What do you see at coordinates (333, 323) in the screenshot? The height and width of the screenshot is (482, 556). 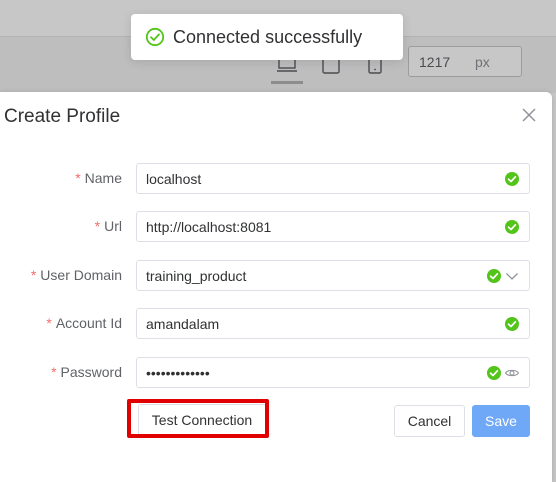 I see `account-id-input: amandalam` at bounding box center [333, 323].